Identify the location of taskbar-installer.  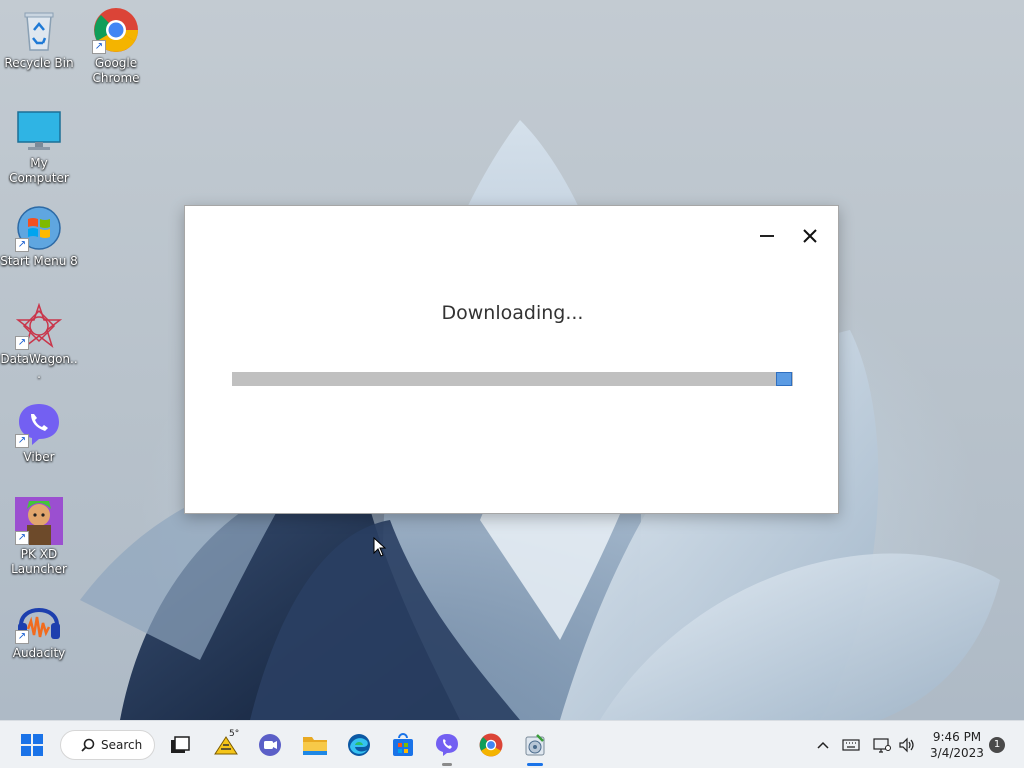
(535, 747).